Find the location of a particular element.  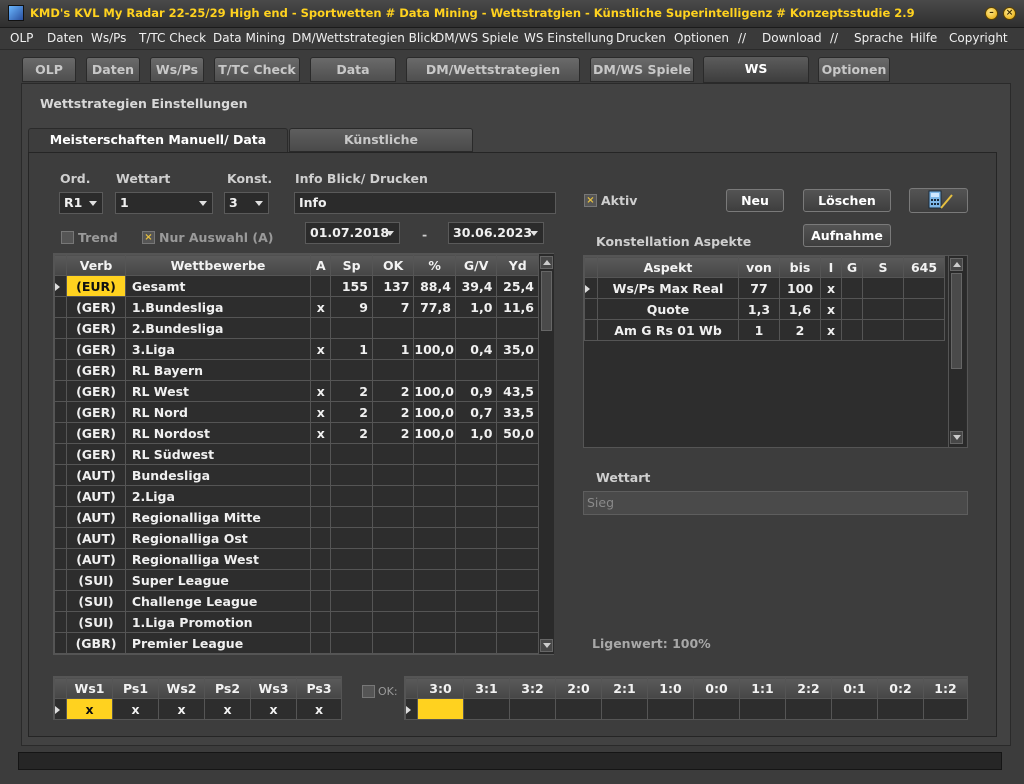

column-header: 3:1 is located at coordinates (486, 688).